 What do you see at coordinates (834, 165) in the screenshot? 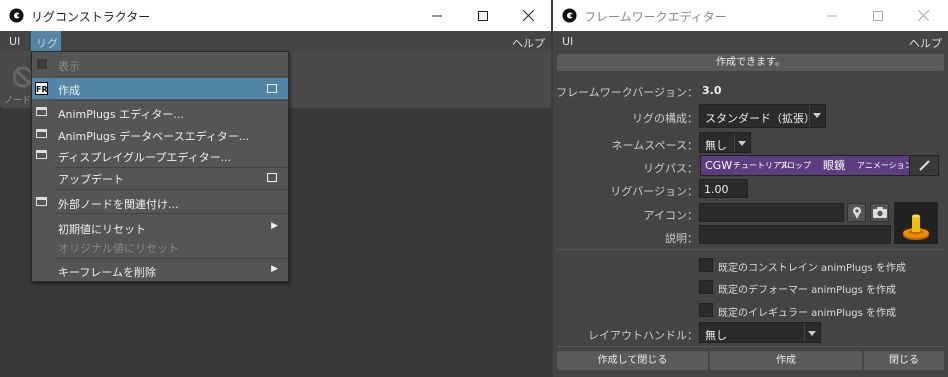
I see `rigpath-segment: 眼鏡` at bounding box center [834, 165].